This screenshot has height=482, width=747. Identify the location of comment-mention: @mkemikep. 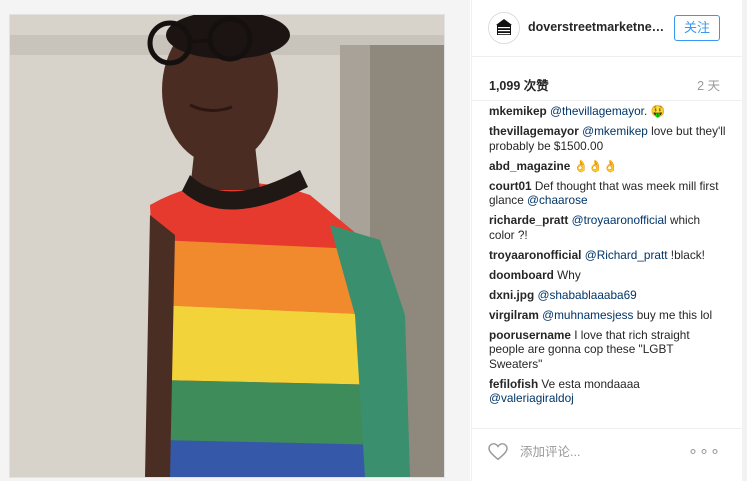
(615, 131).